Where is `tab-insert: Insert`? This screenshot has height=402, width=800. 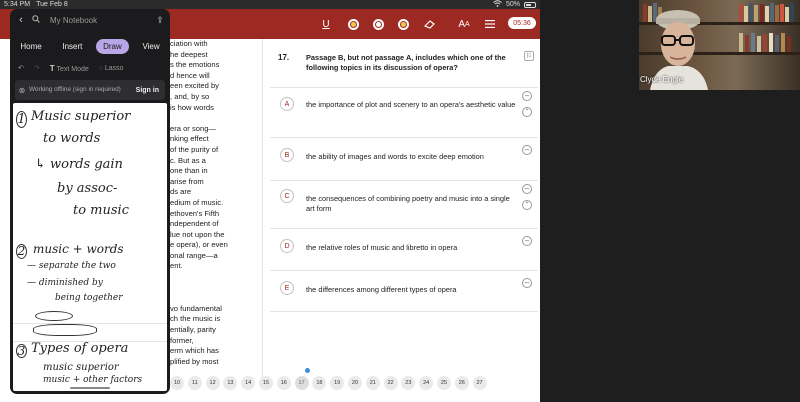
tab-insert: Insert is located at coordinates (72, 46).